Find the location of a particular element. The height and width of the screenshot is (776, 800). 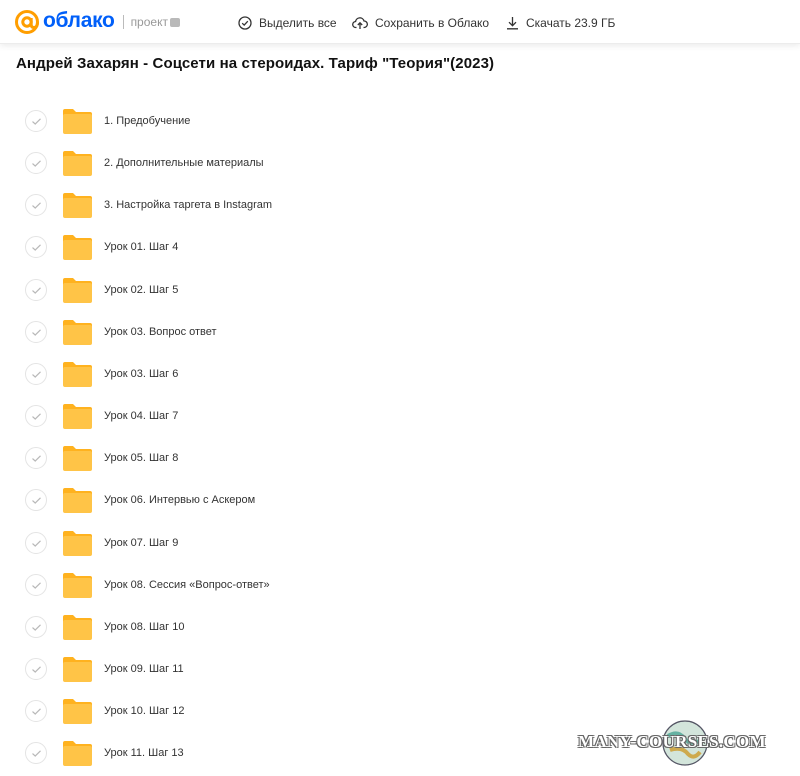

folder-name: Урок 08. Шаг 10 is located at coordinates (144, 626).